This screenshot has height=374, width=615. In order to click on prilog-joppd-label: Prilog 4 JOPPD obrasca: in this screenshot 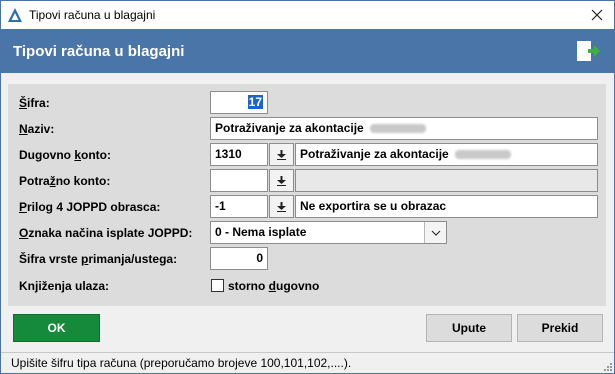, I will do `click(90, 207)`.